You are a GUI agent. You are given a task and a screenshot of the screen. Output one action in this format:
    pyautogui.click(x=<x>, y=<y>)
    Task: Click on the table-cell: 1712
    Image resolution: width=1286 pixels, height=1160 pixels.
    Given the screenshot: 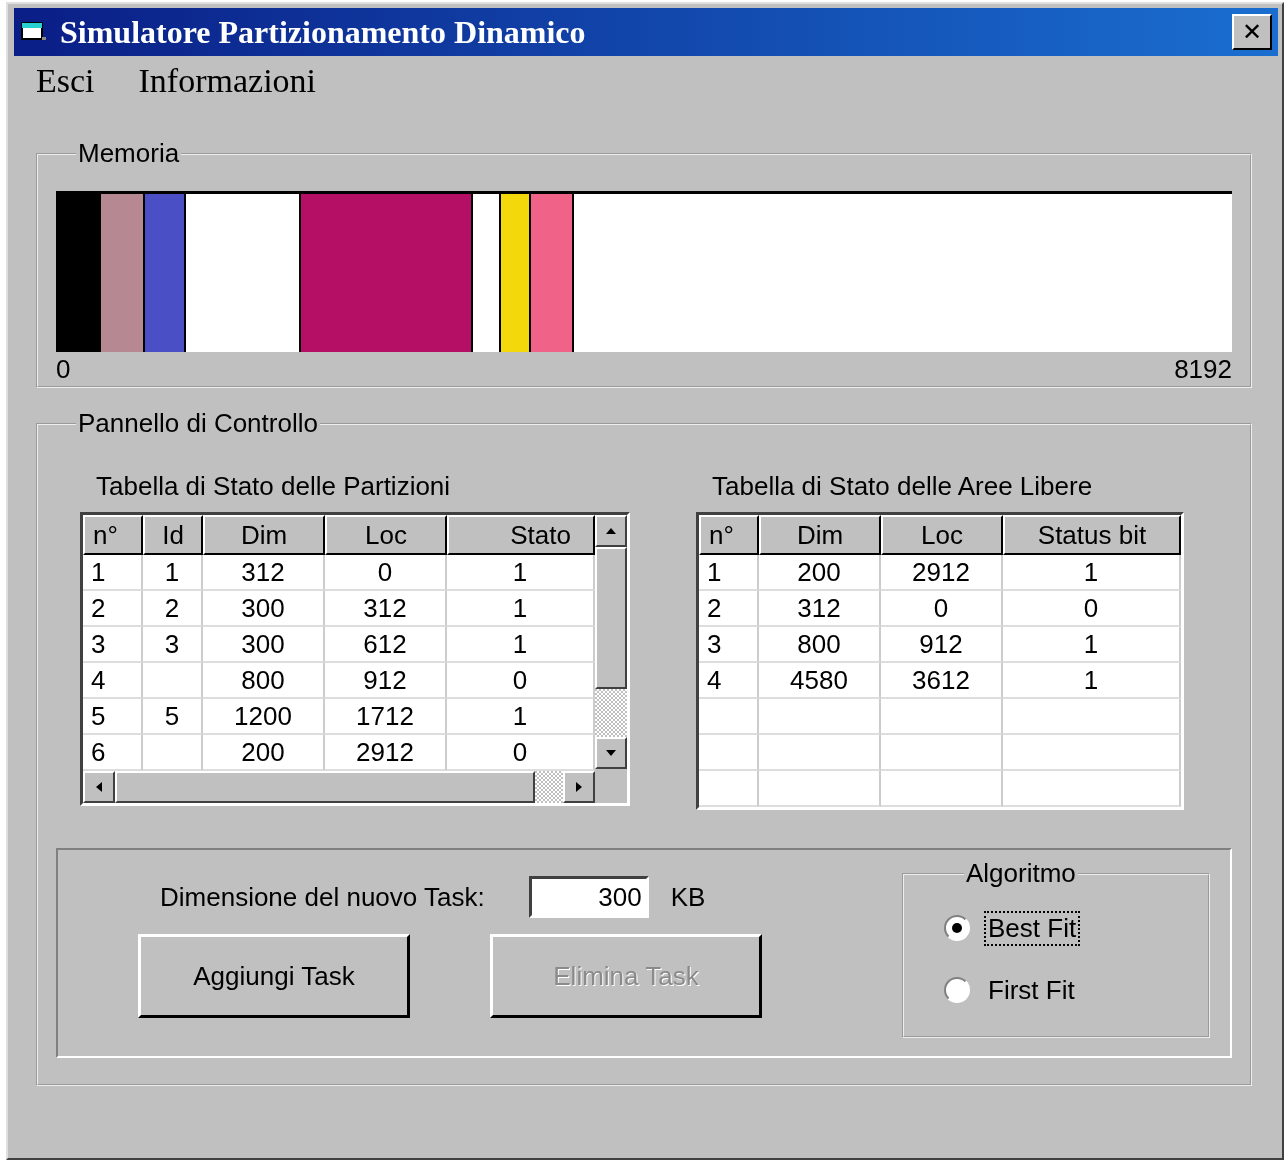 What is the action you would take?
    pyautogui.click(x=386, y=717)
    